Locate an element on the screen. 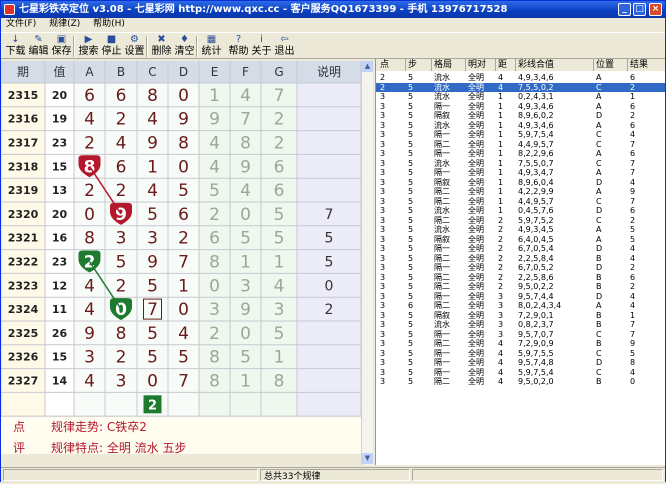 The image size is (666, 484). digit-cell: 3 is located at coordinates (152, 239).